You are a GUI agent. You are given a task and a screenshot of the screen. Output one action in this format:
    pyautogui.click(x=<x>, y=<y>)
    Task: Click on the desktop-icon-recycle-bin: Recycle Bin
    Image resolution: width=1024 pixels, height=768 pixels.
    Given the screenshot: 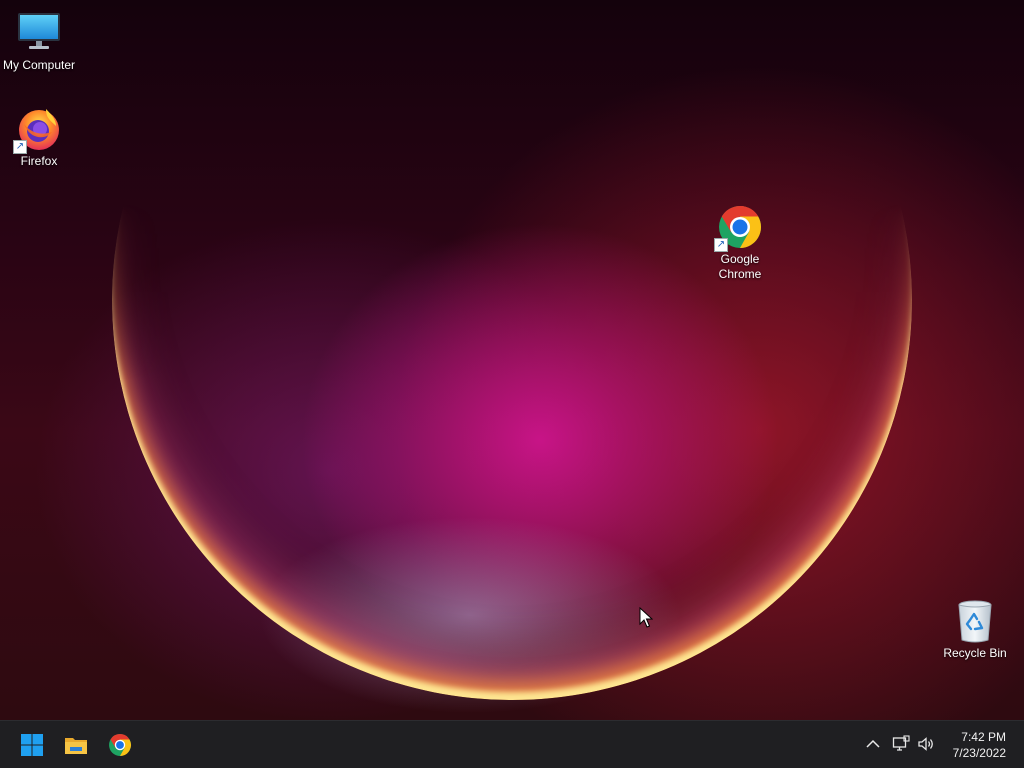 What is the action you would take?
    pyautogui.click(x=975, y=629)
    